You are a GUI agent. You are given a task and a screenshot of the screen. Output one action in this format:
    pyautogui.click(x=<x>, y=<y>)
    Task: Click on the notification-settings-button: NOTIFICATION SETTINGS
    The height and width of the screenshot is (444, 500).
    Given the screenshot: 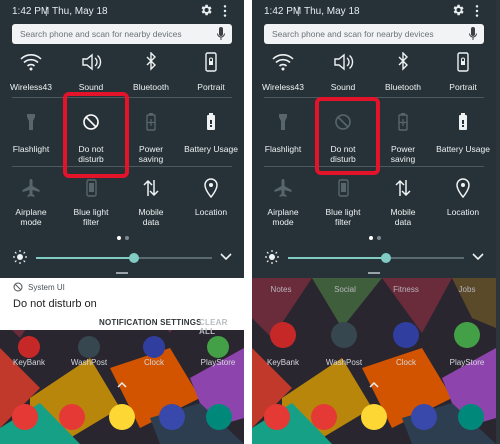 What is the action you would take?
    pyautogui.click(x=150, y=322)
    